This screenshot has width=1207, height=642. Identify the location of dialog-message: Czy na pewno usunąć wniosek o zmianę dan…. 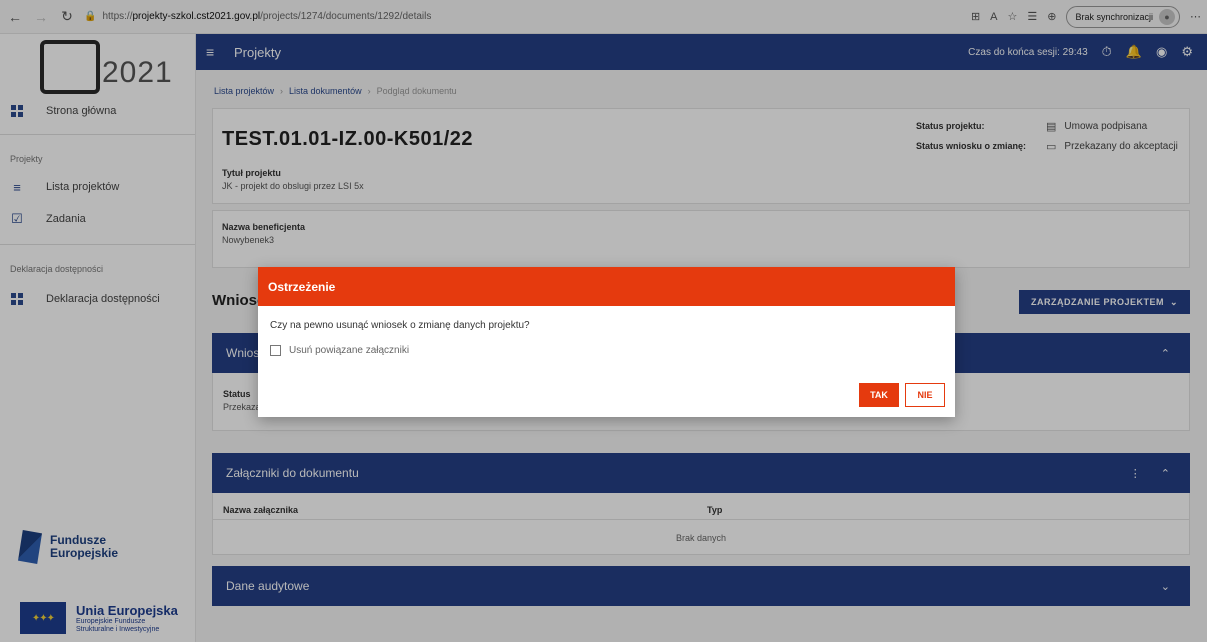
(400, 325).